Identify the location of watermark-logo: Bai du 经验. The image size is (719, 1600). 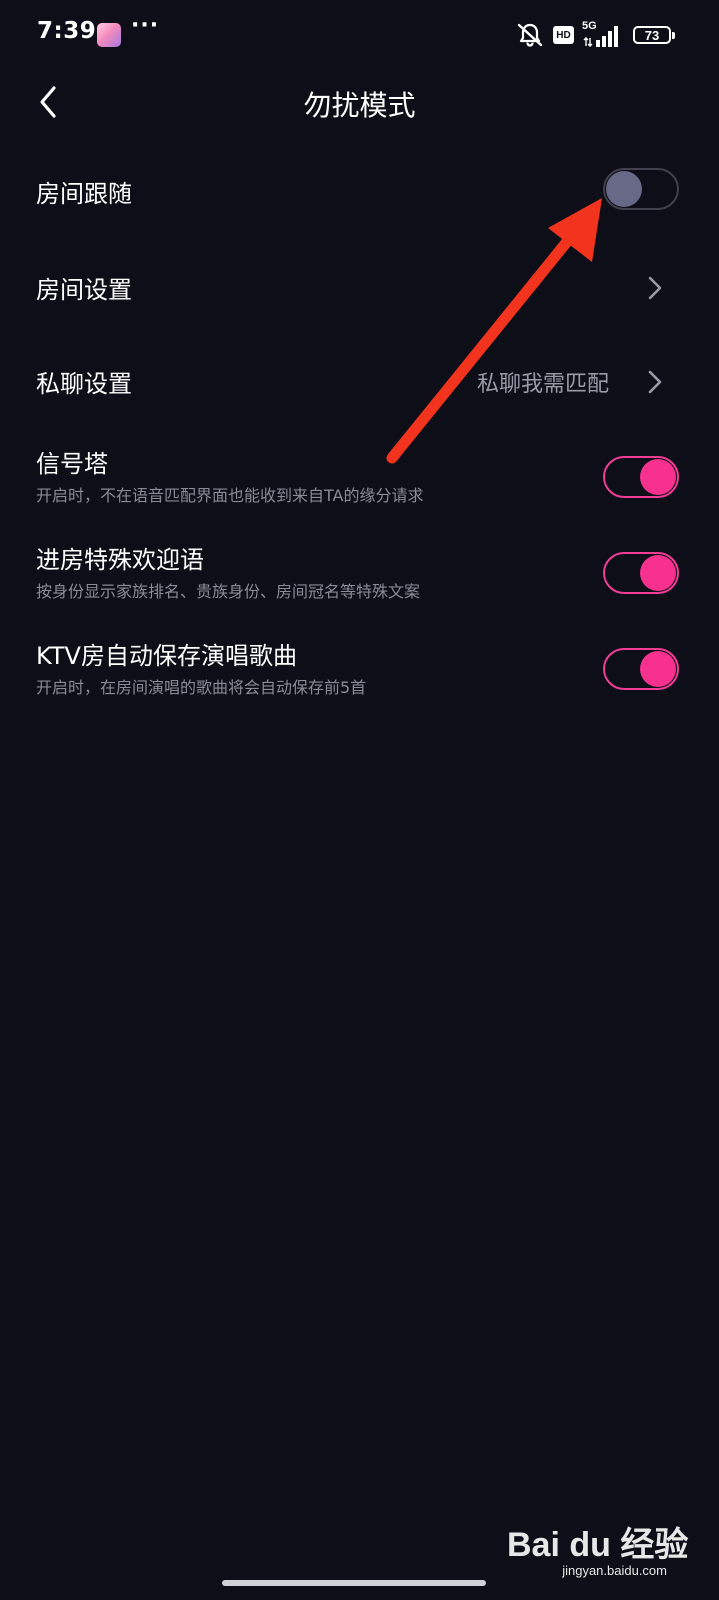
(598, 1545).